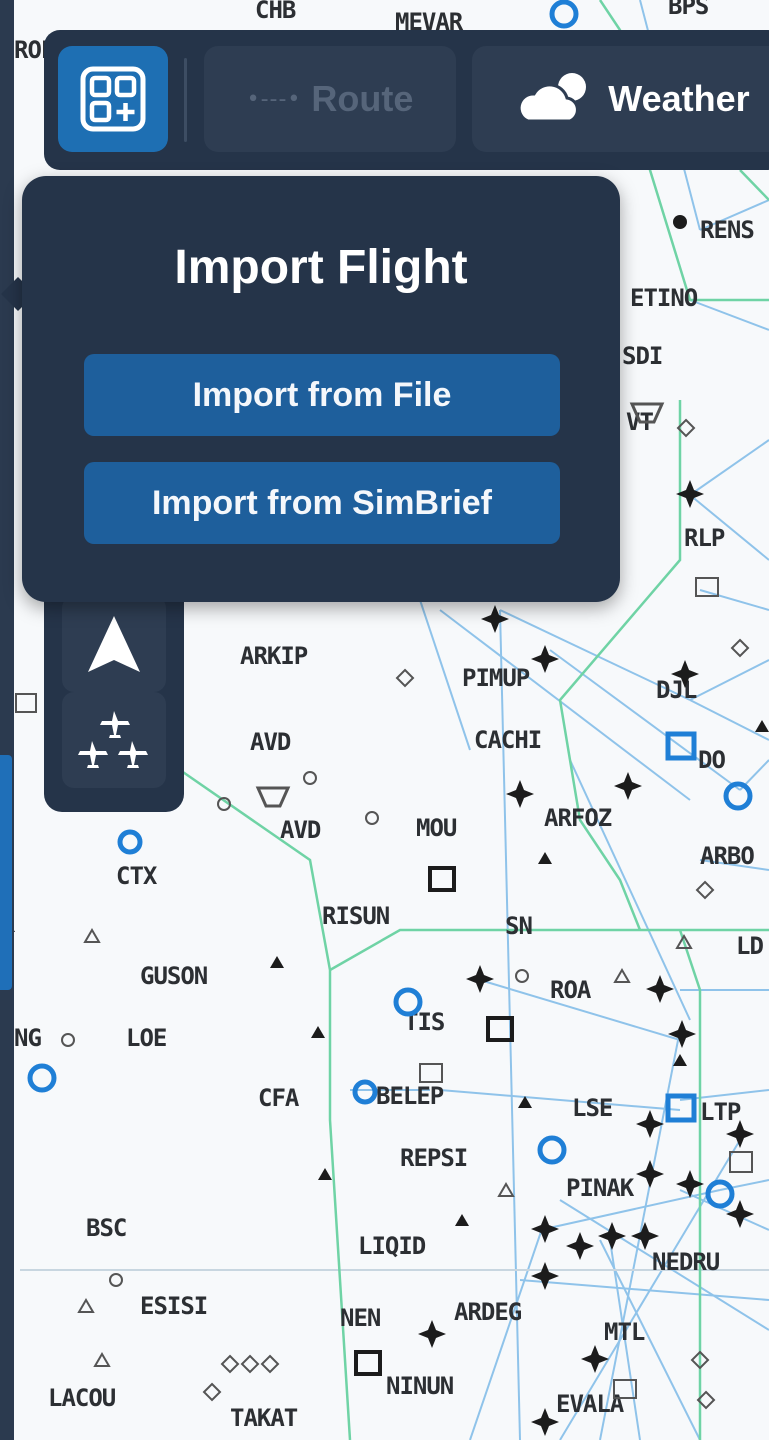 Image resolution: width=769 pixels, height=1440 pixels. I want to click on svg-text: LTP, so click(720, 1112).